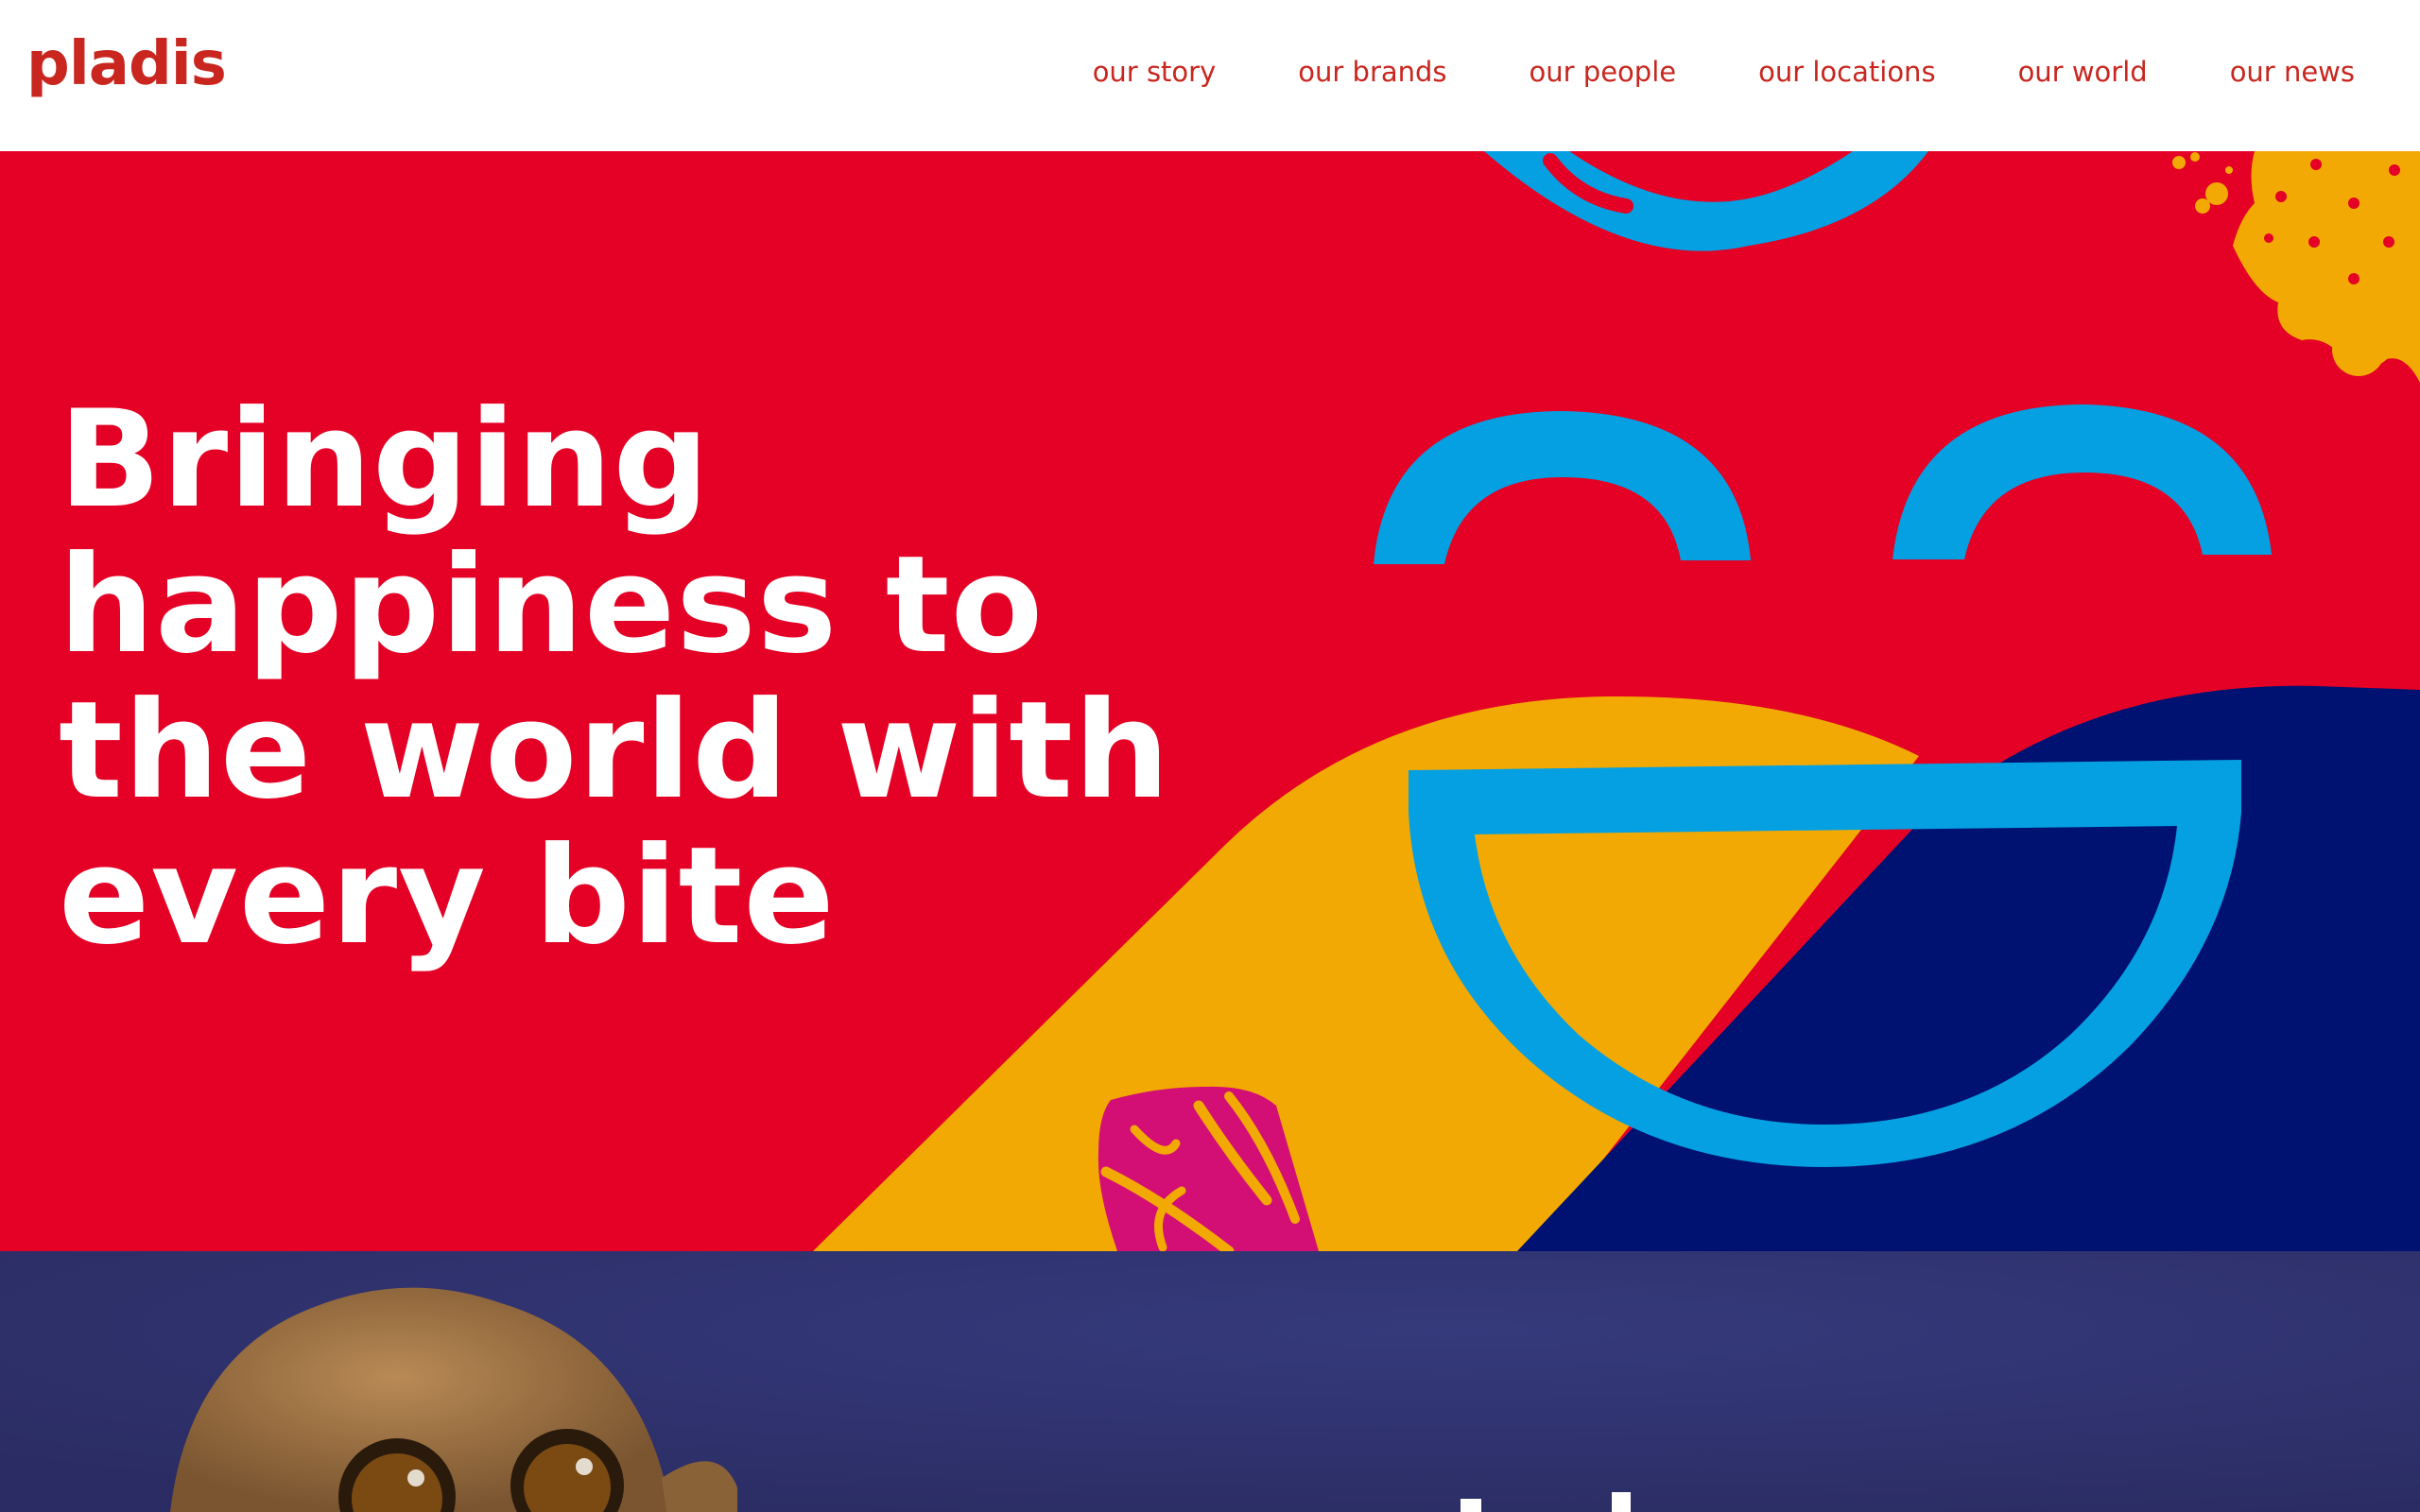 The height and width of the screenshot is (1512, 2420). I want to click on pladis-logo: pladis, so click(126, 64).